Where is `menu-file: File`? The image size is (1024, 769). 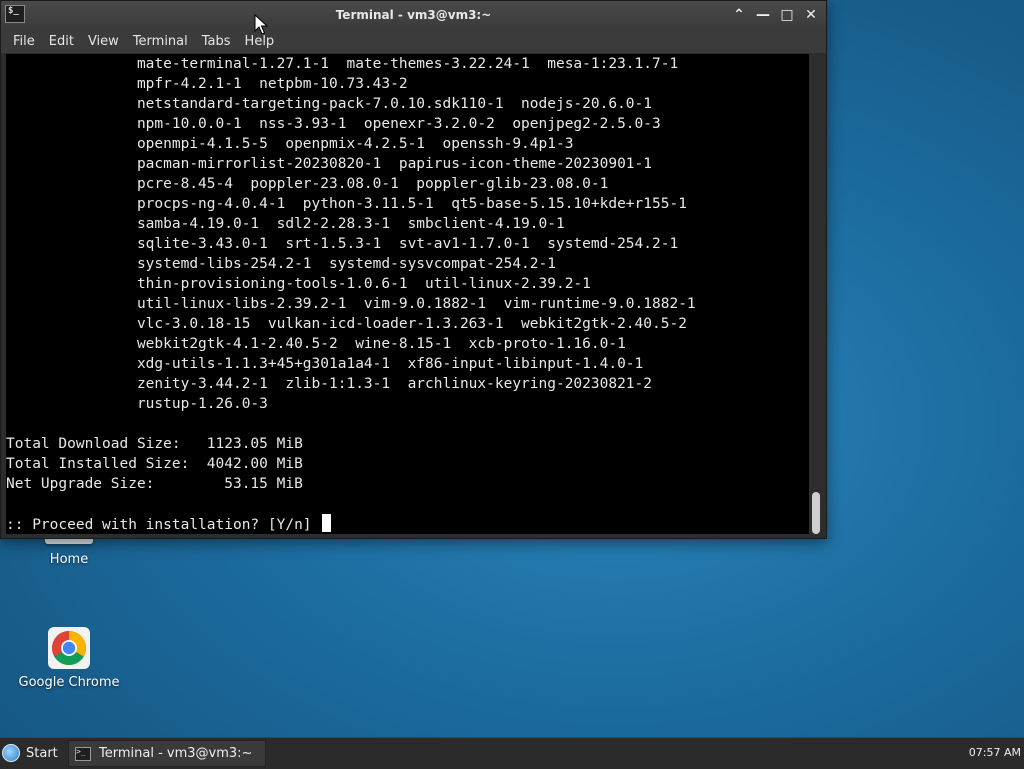
menu-file: File is located at coordinates (24, 41).